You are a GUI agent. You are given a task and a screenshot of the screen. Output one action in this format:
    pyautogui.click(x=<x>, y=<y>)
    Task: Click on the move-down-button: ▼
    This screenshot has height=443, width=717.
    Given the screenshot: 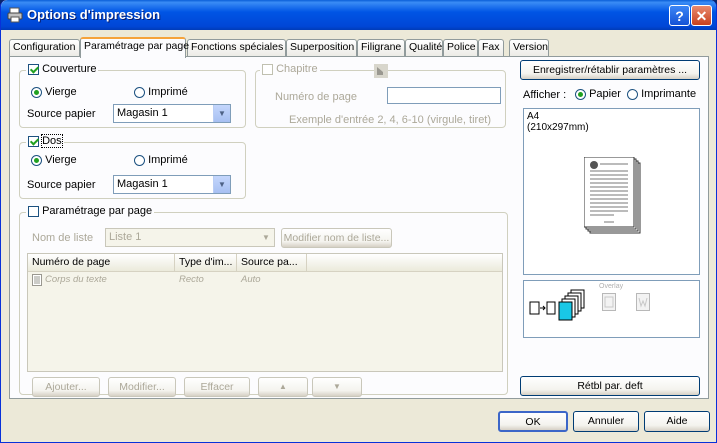 What is the action you would take?
    pyautogui.click(x=337, y=387)
    